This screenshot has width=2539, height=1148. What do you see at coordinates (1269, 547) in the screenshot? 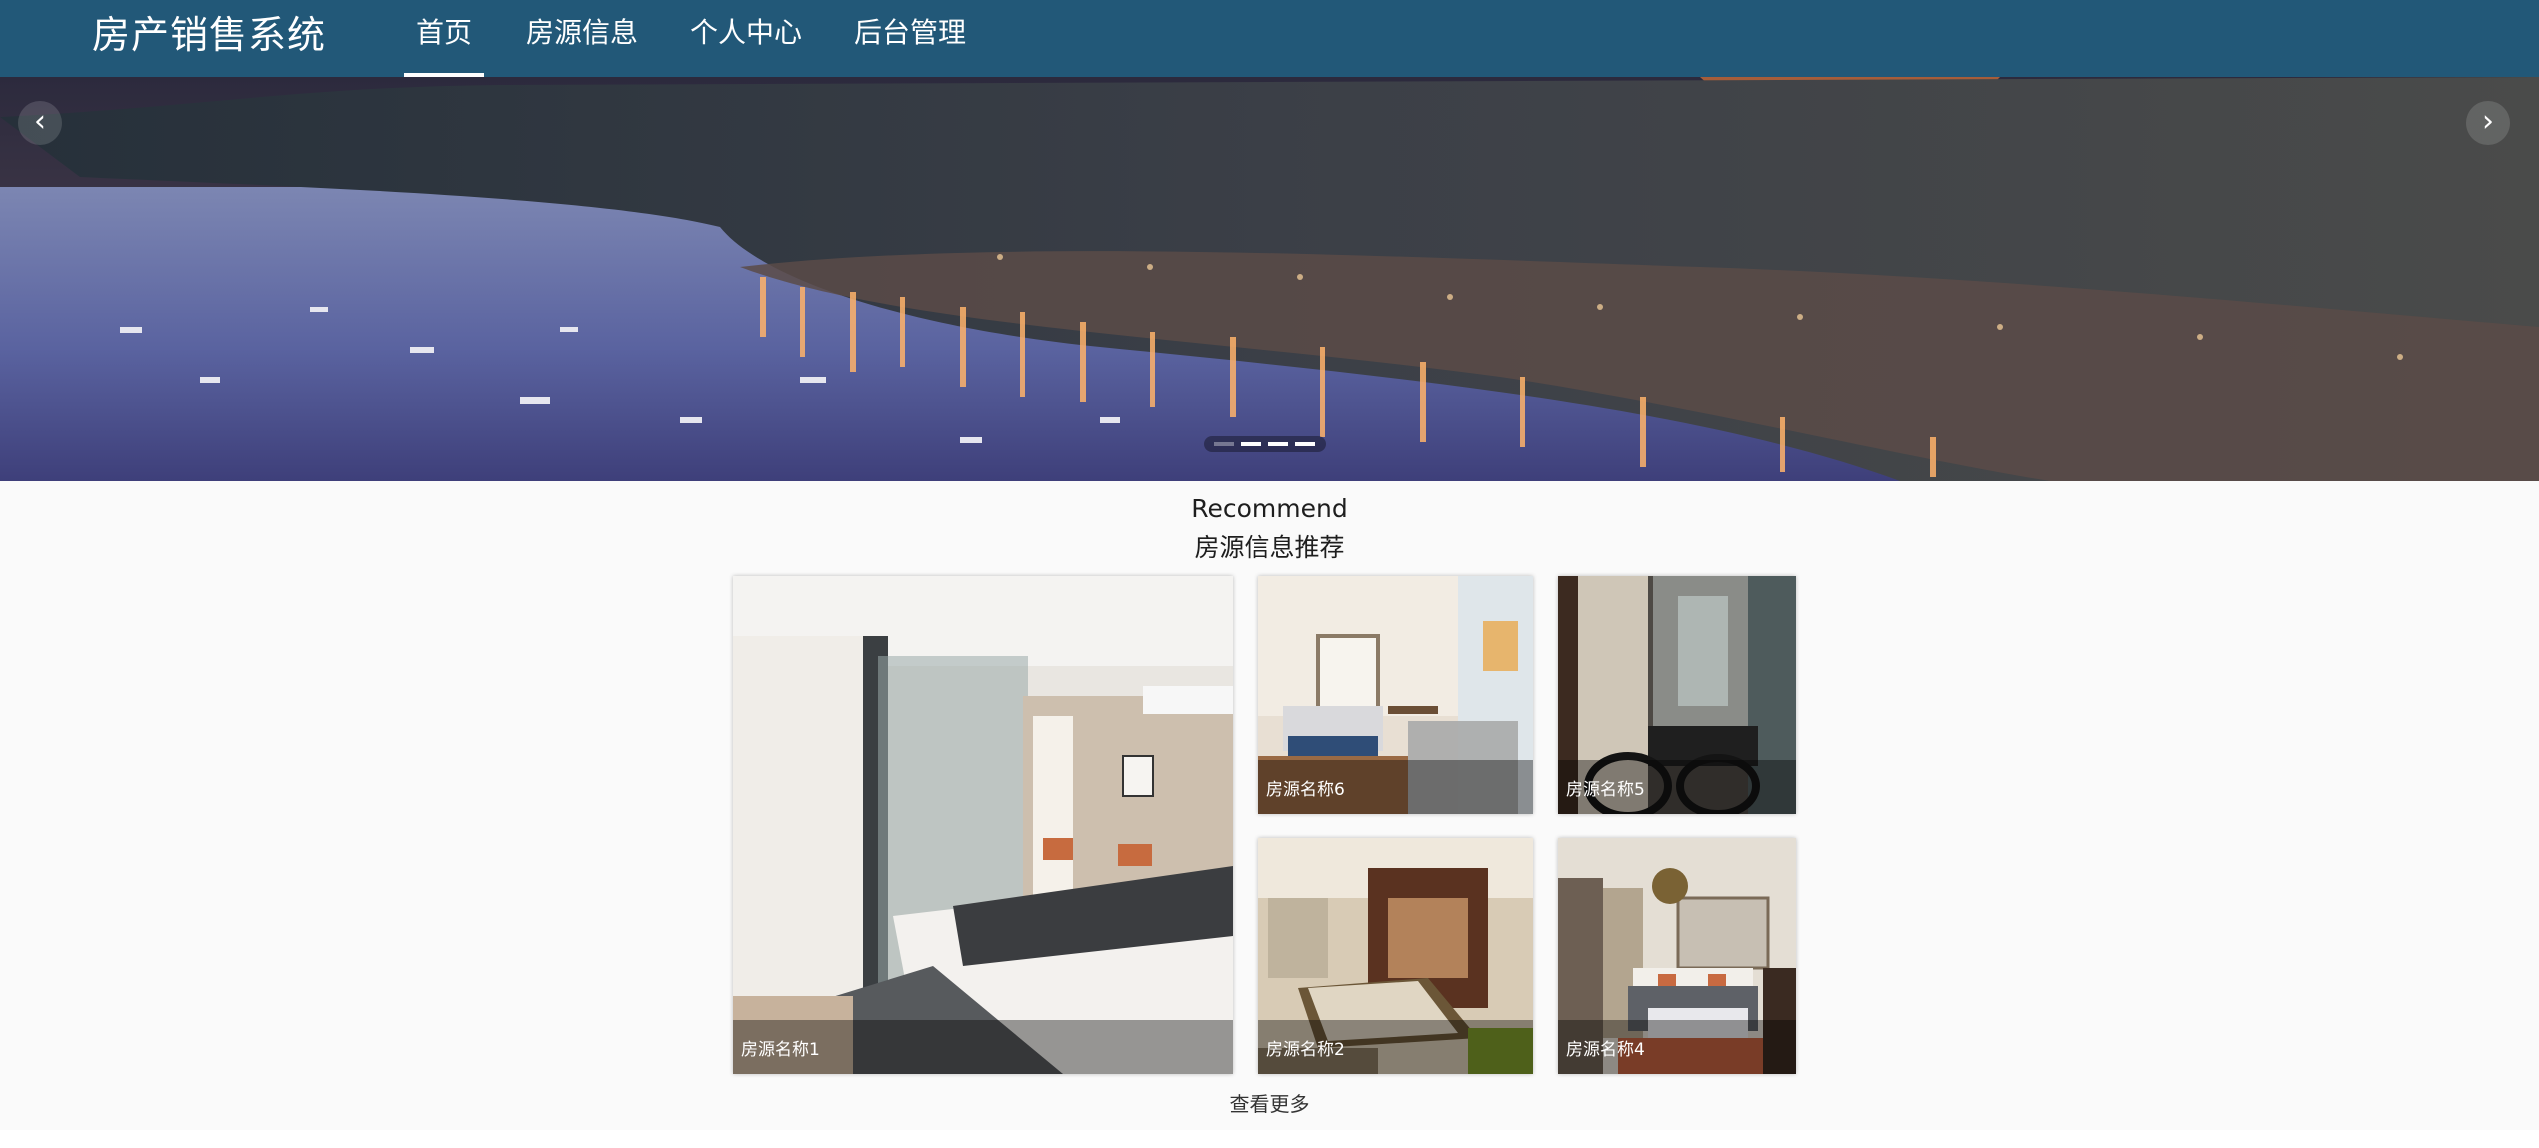
I see `recommend-title-cn: 房源信息推荐` at bounding box center [1269, 547].